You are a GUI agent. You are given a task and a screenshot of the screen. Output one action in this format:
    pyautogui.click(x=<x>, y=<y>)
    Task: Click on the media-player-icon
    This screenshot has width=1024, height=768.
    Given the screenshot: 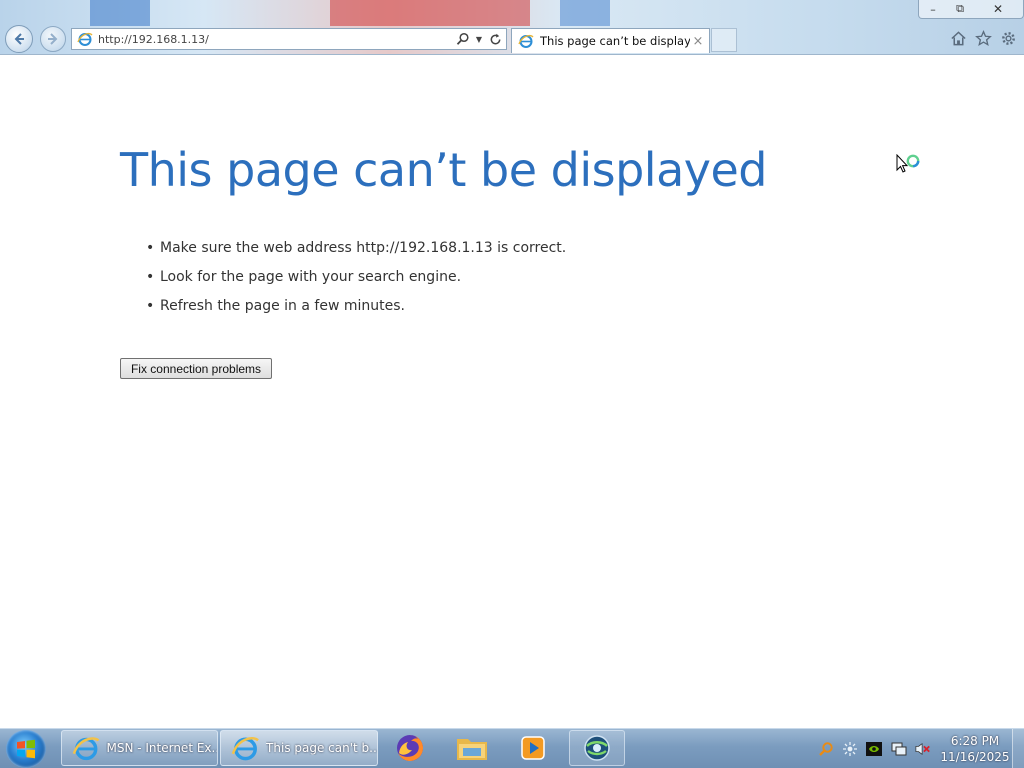 What is the action you would take?
    pyautogui.click(x=533, y=748)
    